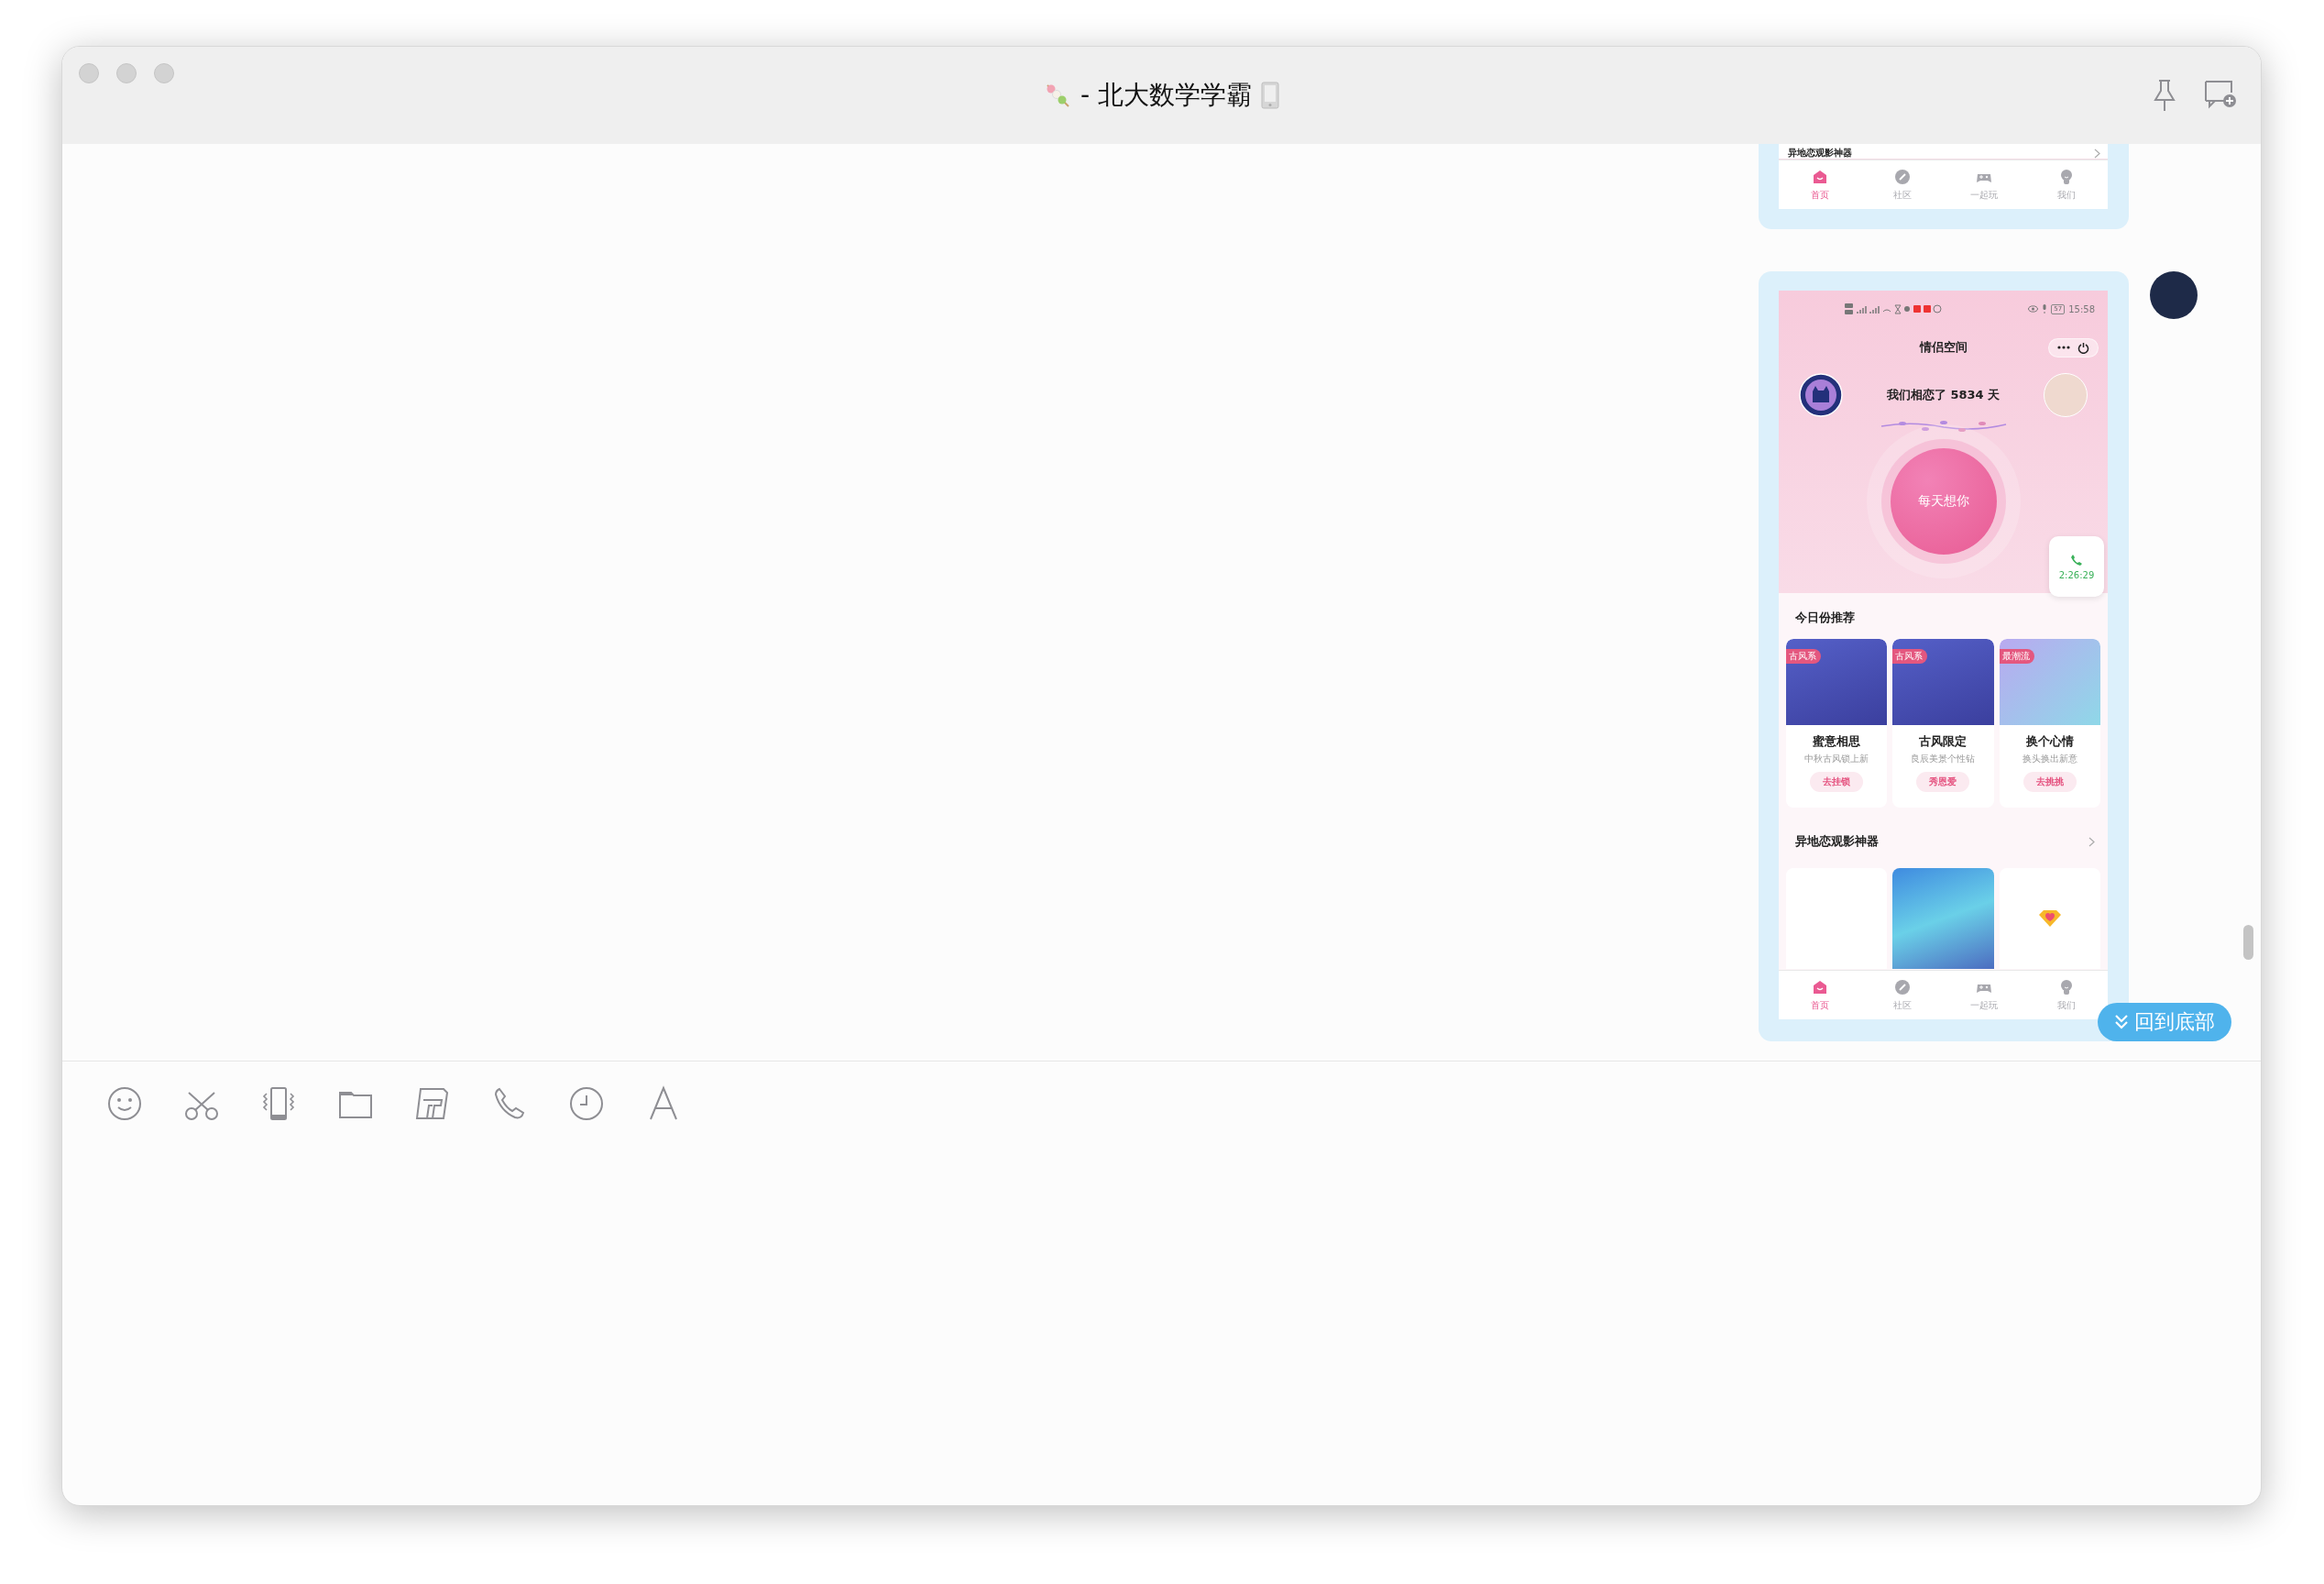 The width and height of the screenshot is (2324, 1584). What do you see at coordinates (432, 1103) in the screenshot?
I see `picture-icon` at bounding box center [432, 1103].